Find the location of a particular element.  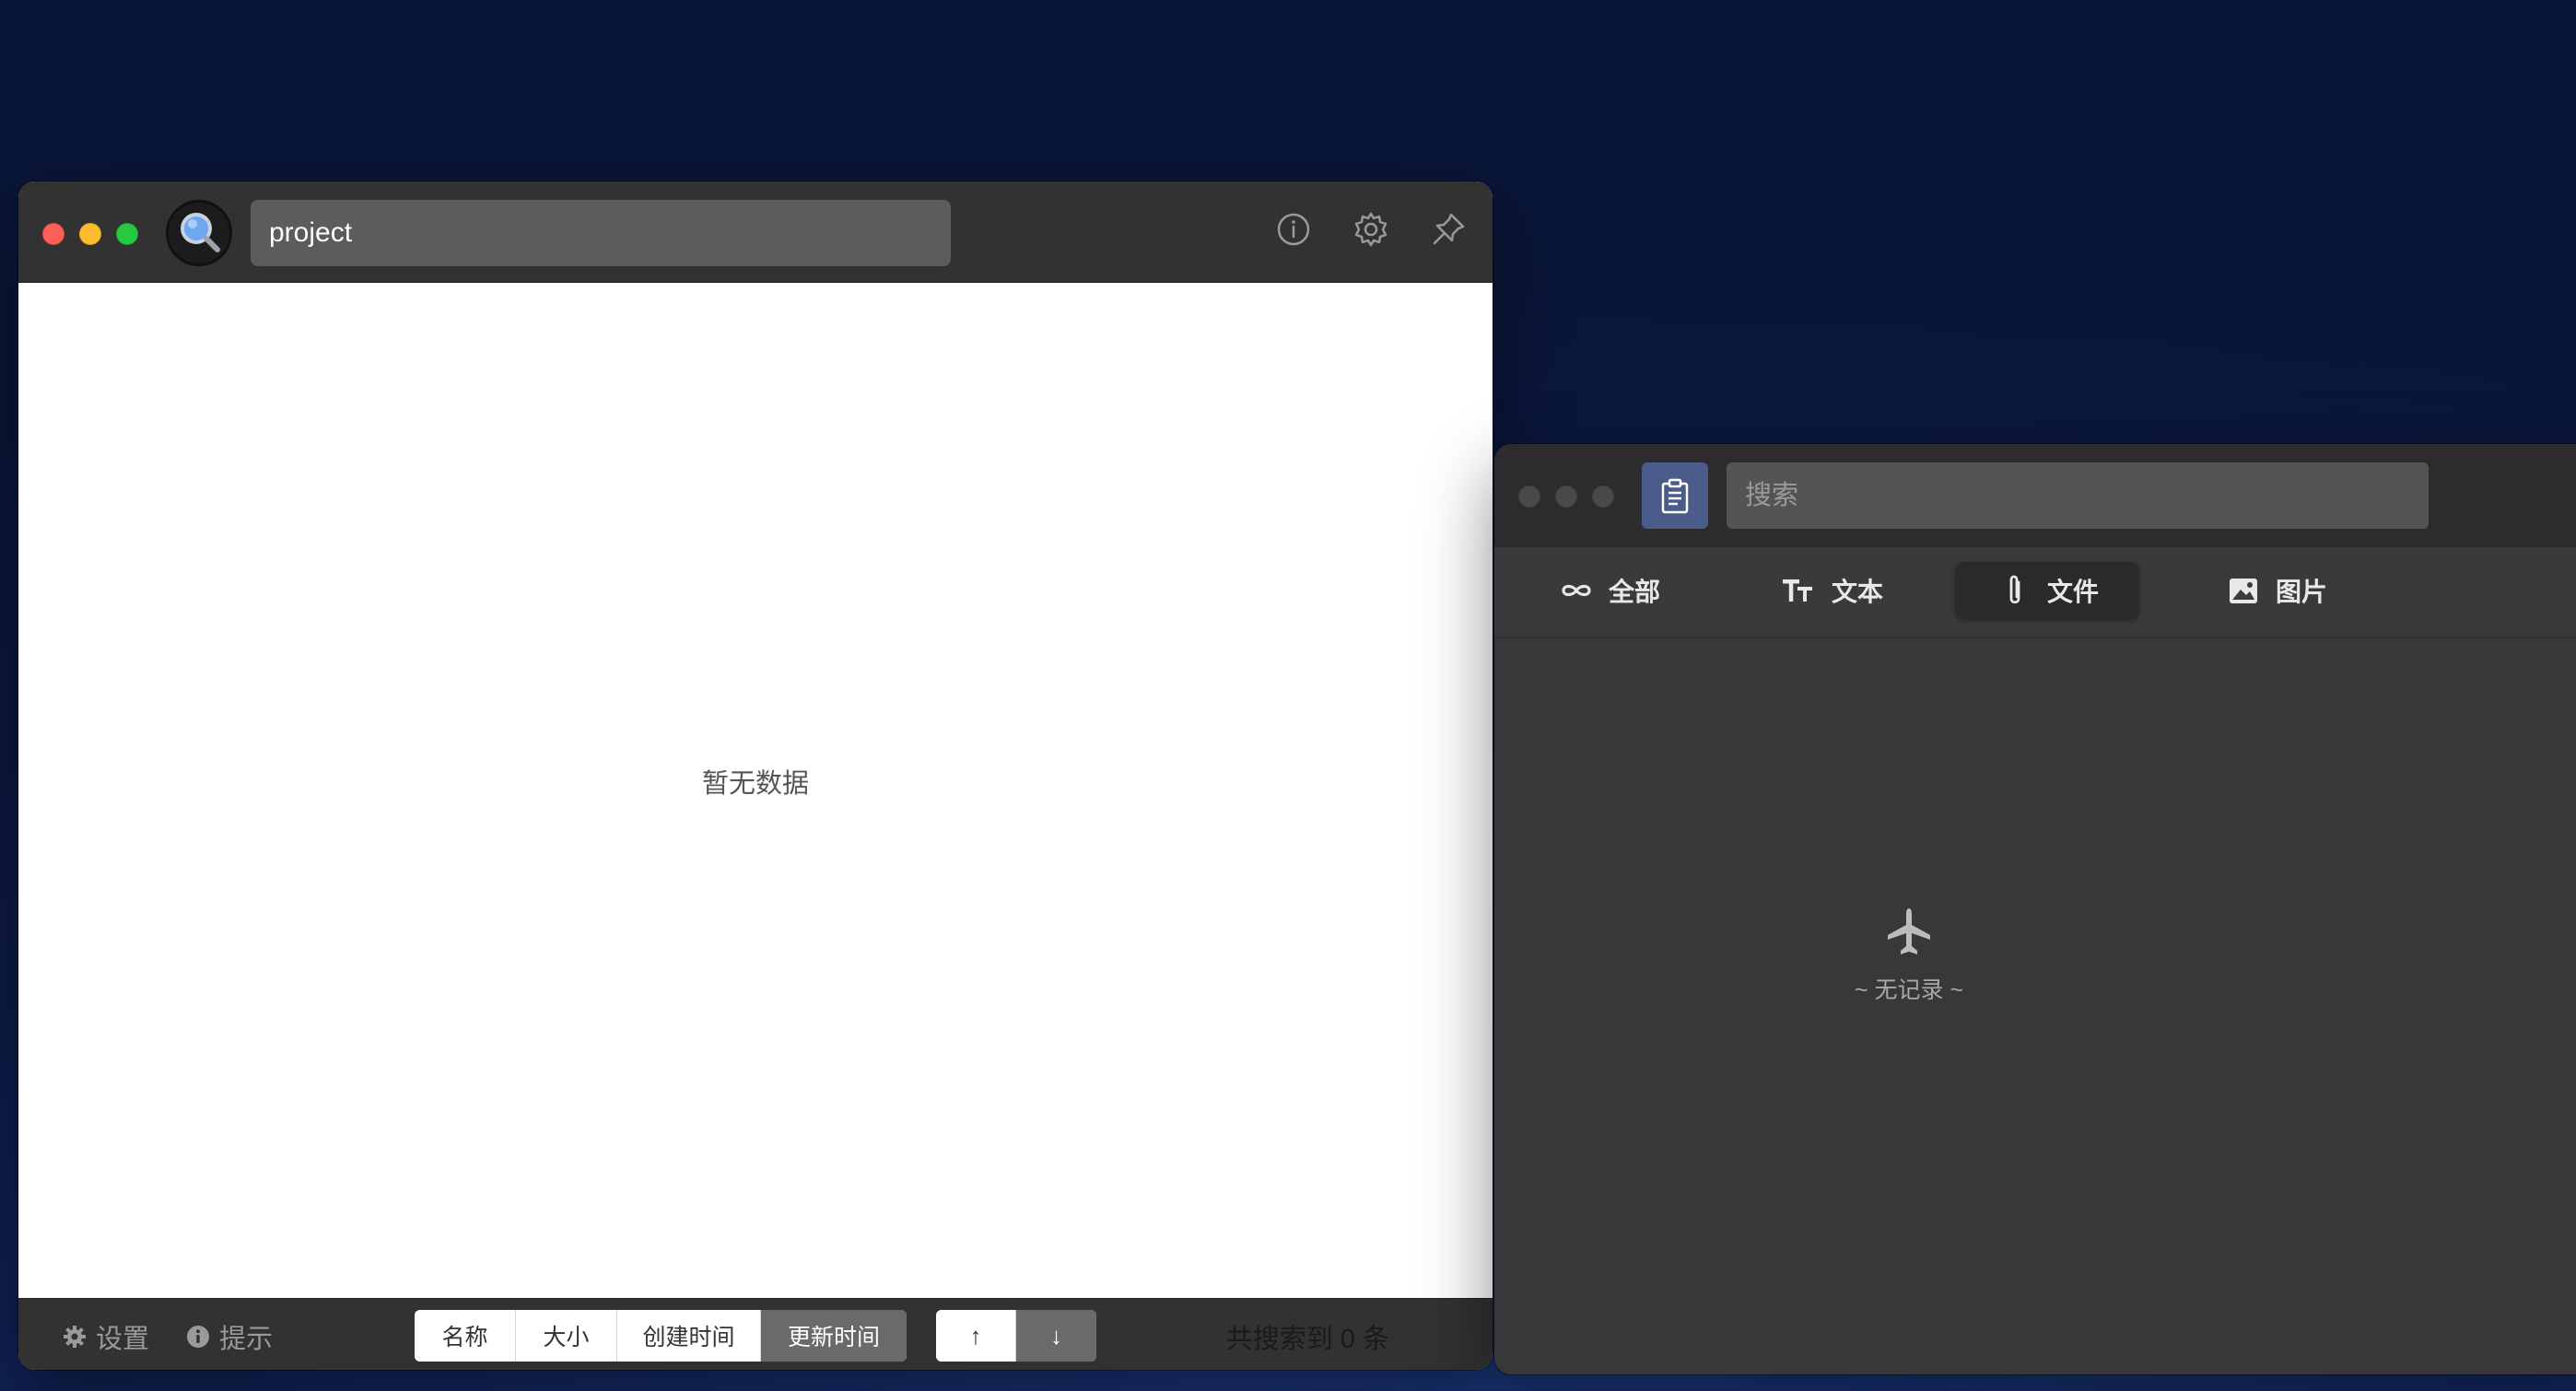

pin-icon is located at coordinates (1448, 229).